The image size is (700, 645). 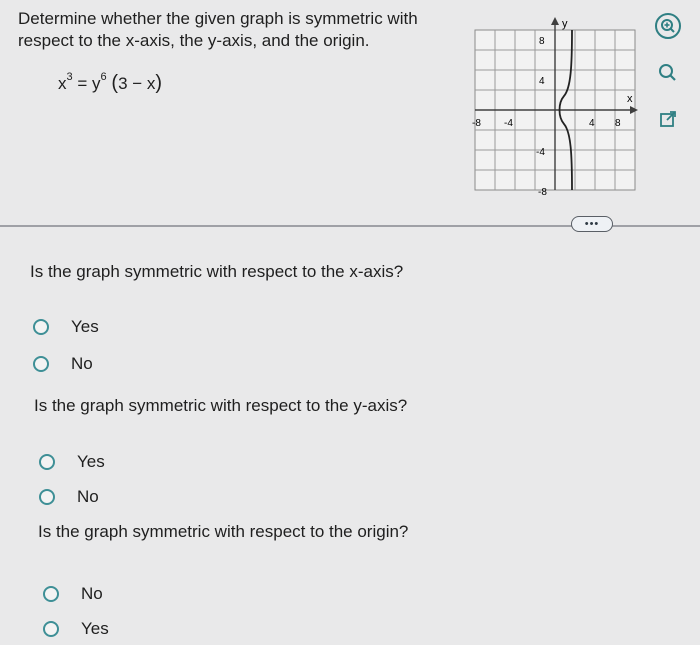 I want to click on option-origin-no: No, so click(x=73, y=594).